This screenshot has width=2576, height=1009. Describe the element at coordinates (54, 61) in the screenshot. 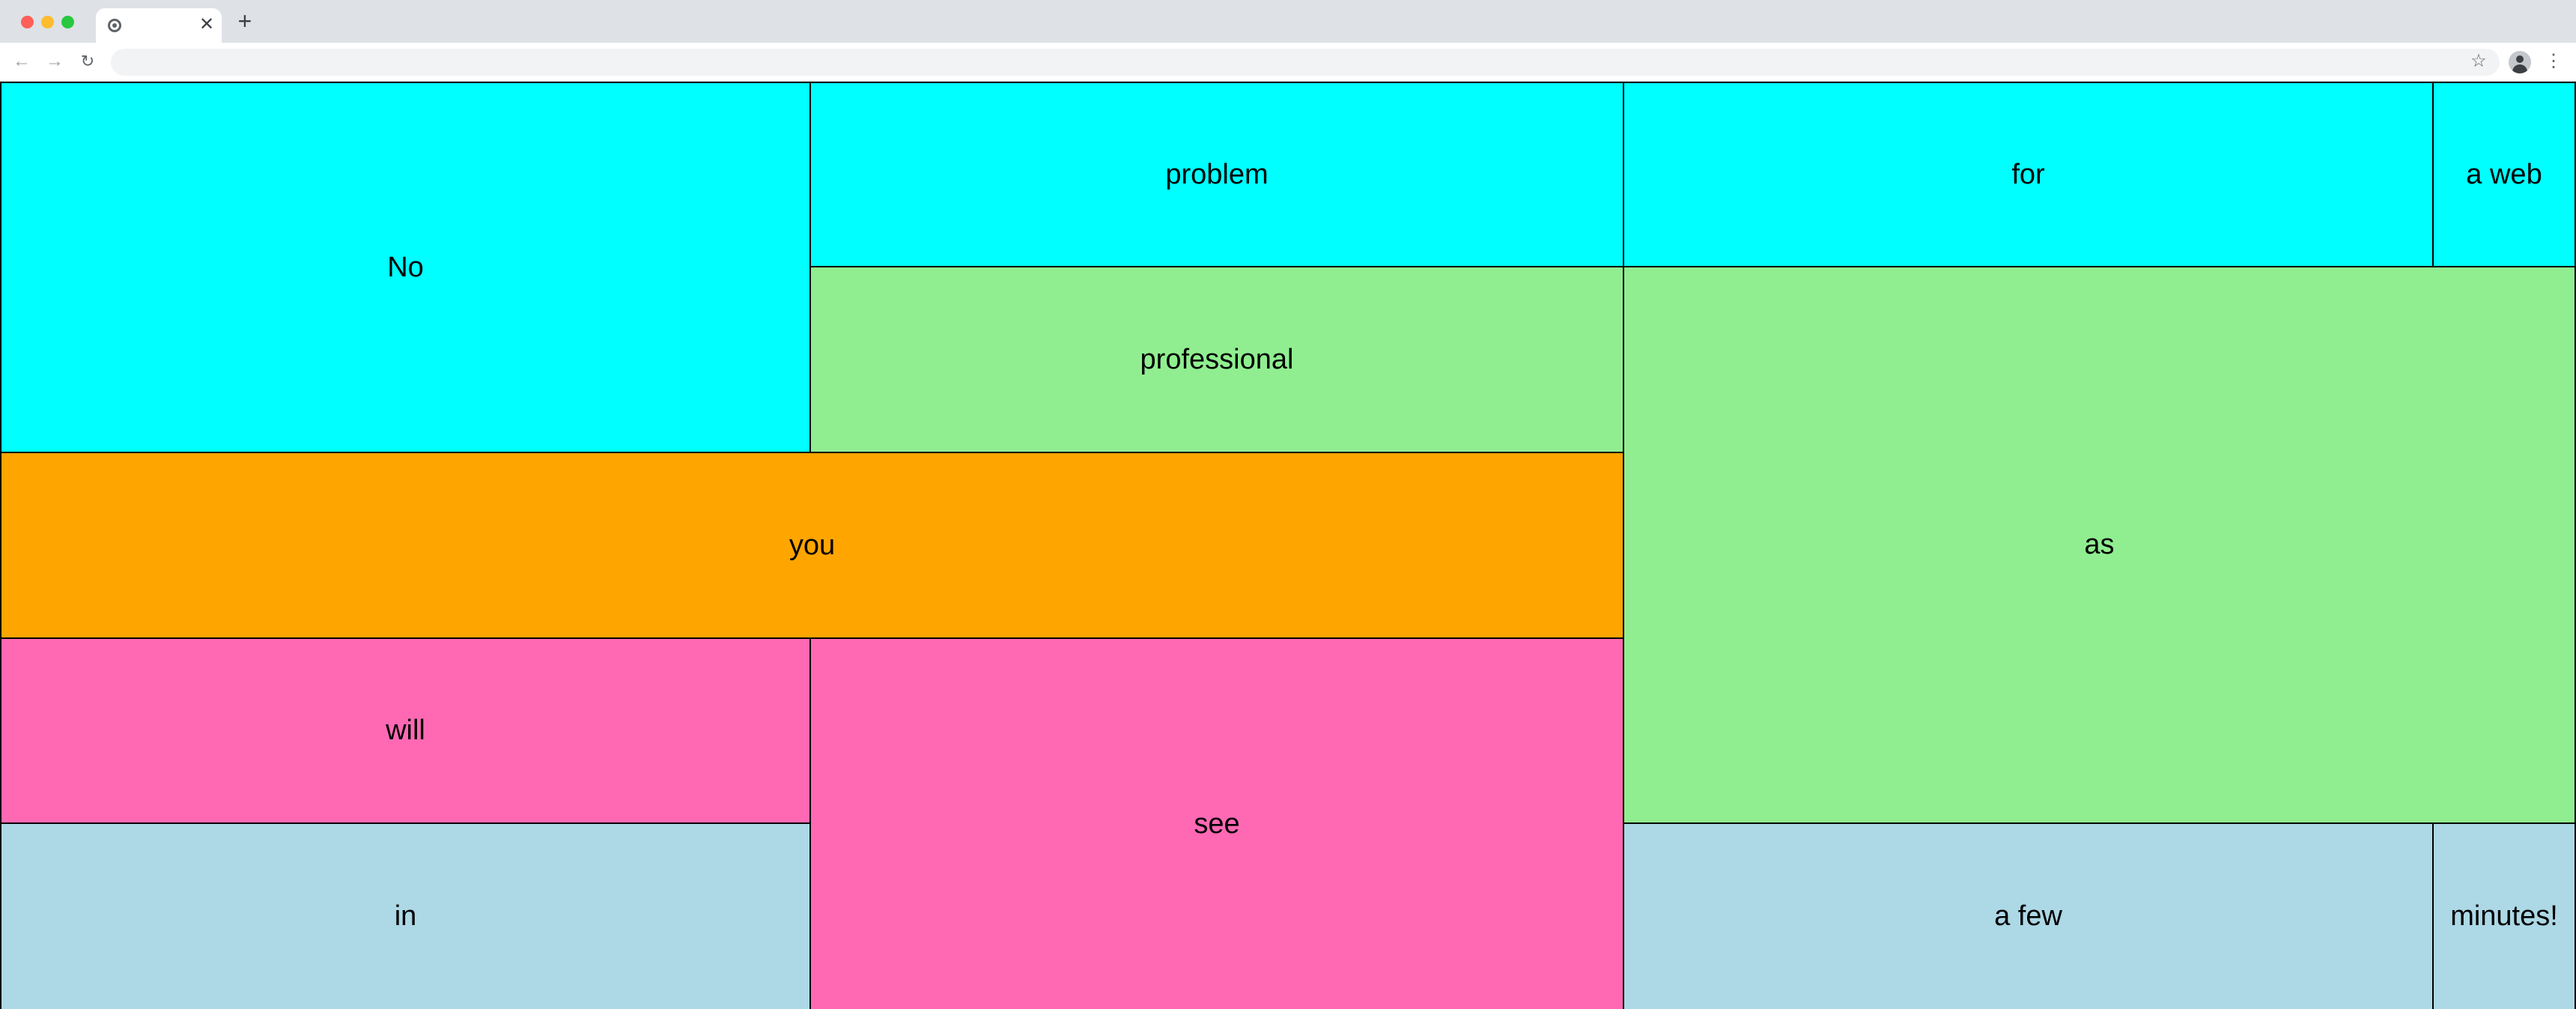

I see `forward-arrow-icon: →` at that location.